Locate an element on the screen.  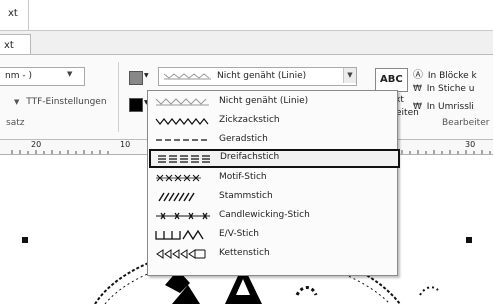
menu-item-zigzag: Zickzackstich is located at coordinates (272, 121).